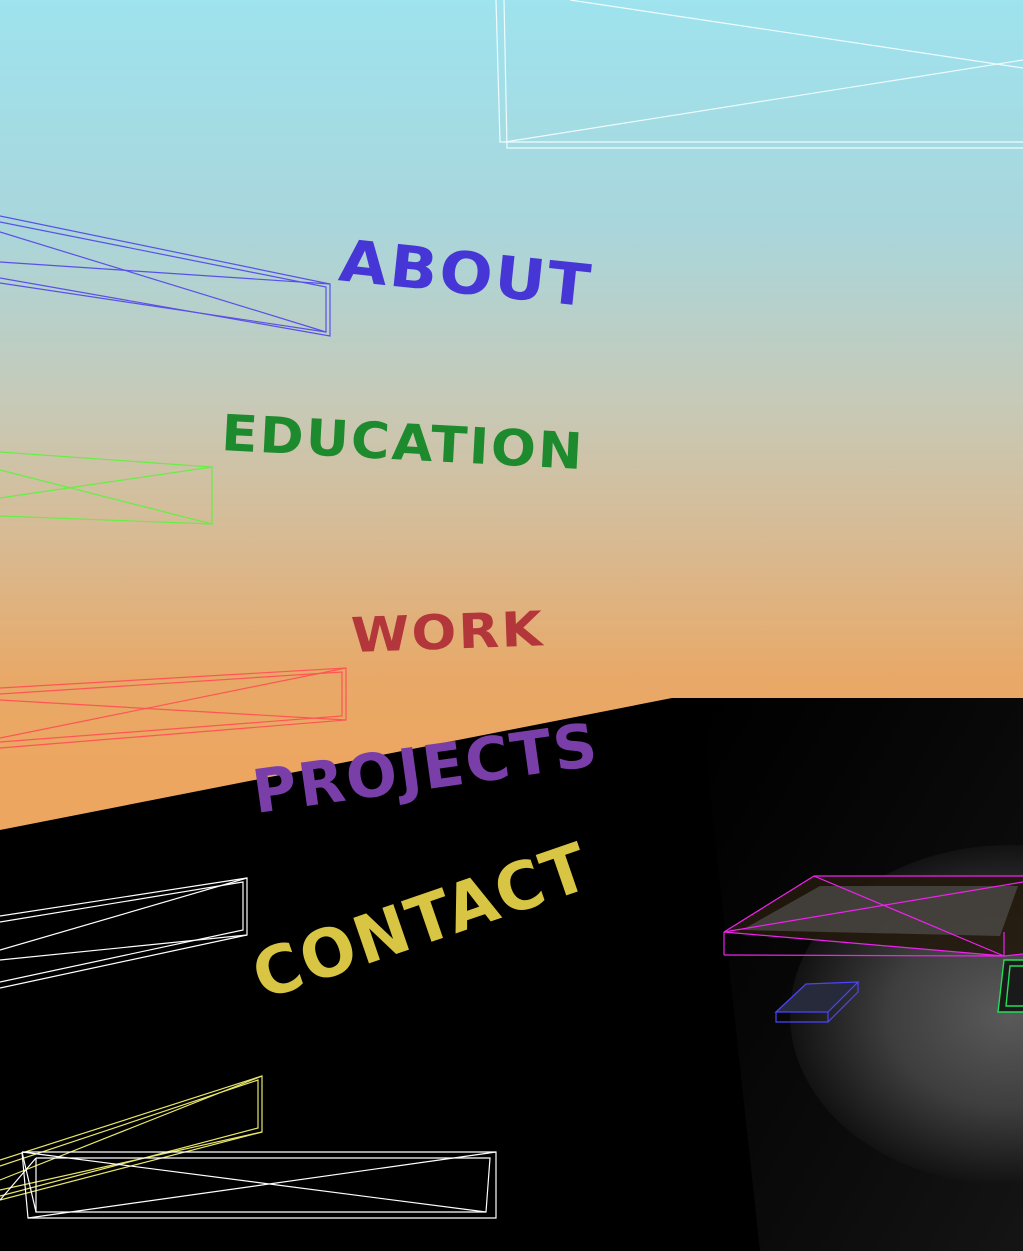  What do you see at coordinates (759, 74) in the screenshot?
I see `wireframe-box-top` at bounding box center [759, 74].